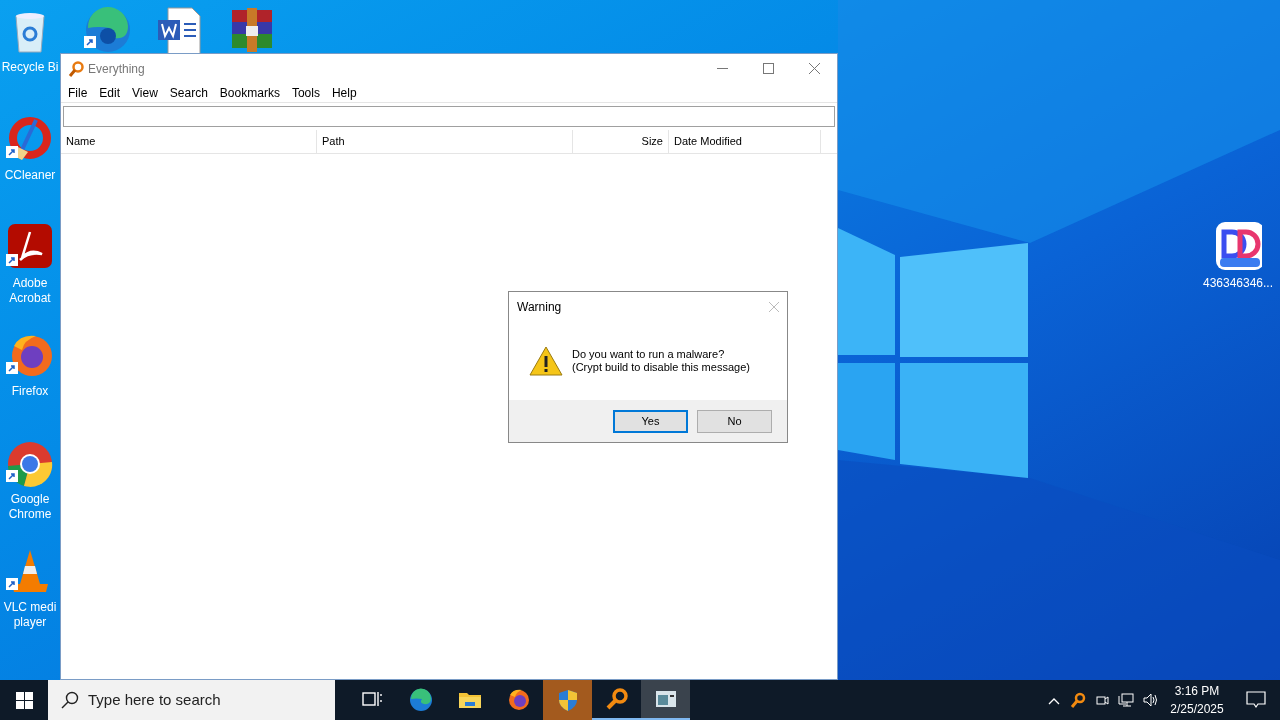 This screenshot has width=1280, height=720. I want to click on browser-circle-icon, so click(30, 464).